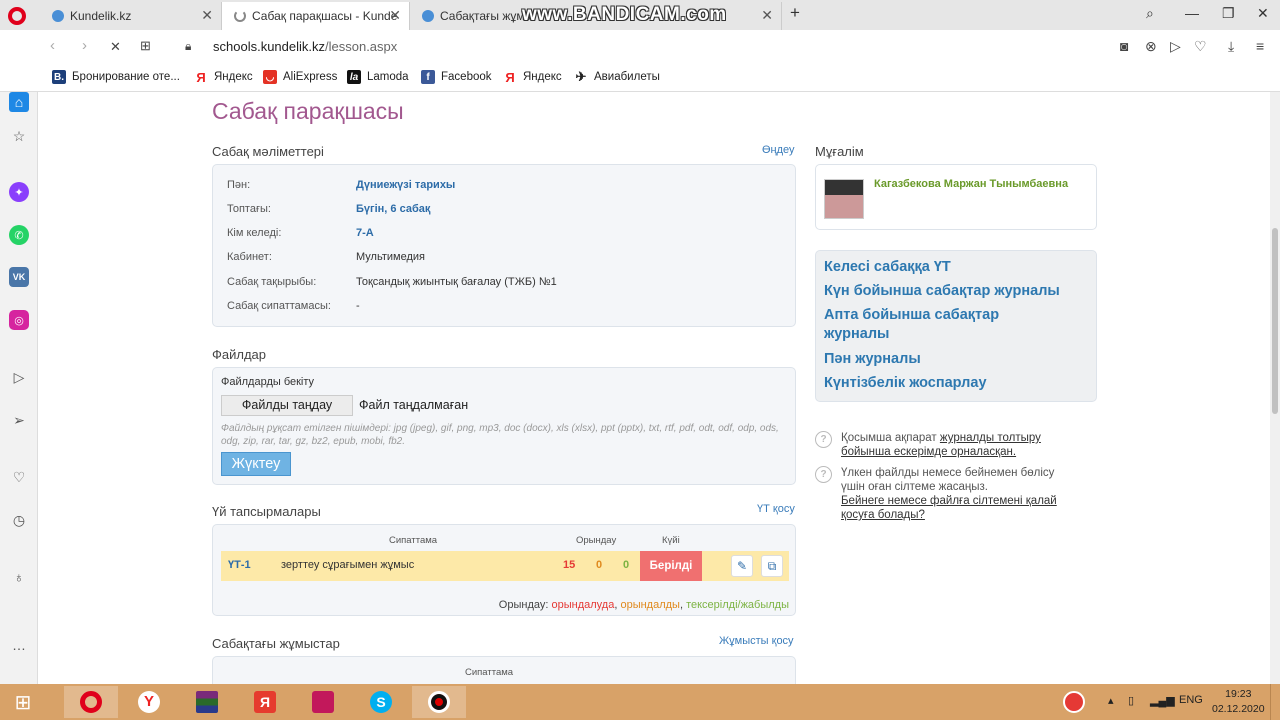  Describe the element at coordinates (19, 136) in the screenshot. I see `star-icon: ☆` at that location.